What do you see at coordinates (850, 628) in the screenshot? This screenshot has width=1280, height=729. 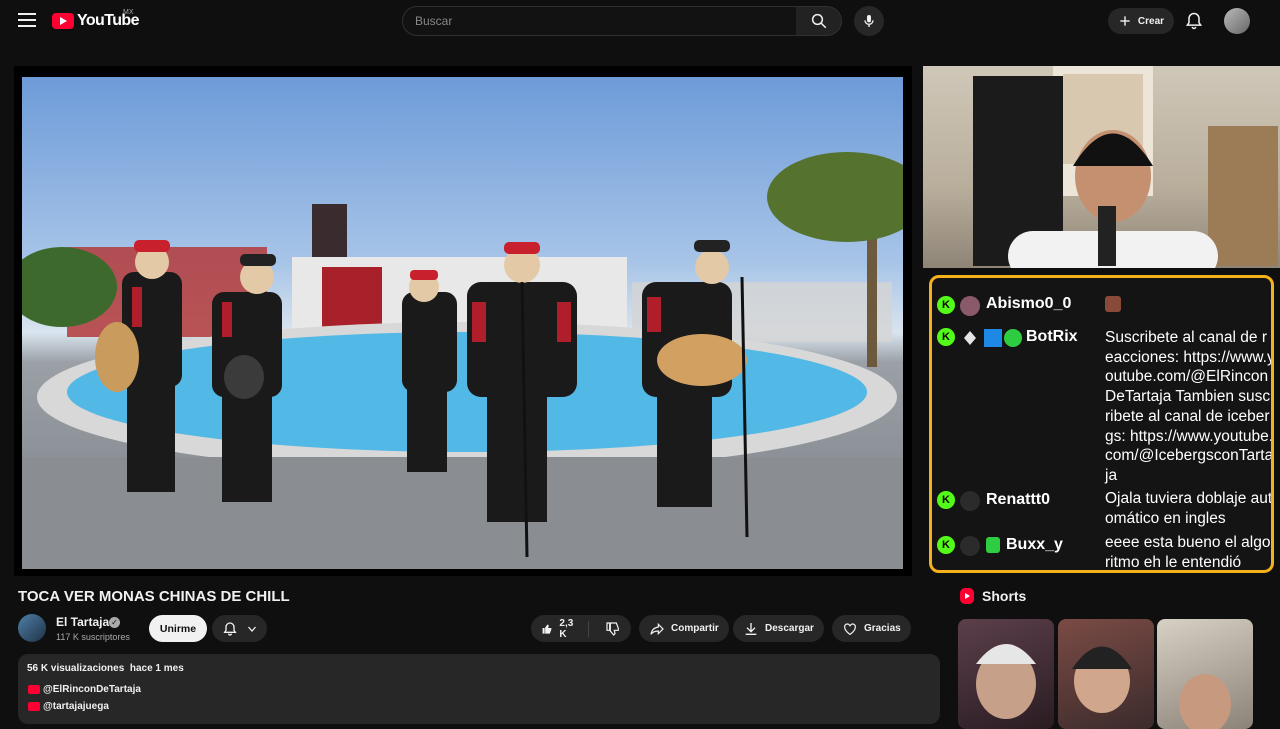 I see `heart-dollar-icon` at bounding box center [850, 628].